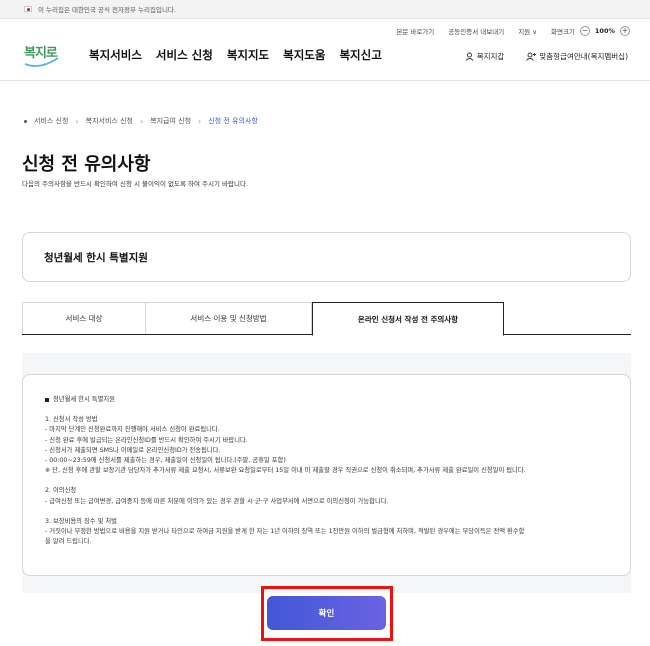  I want to click on gov-banner-text: 이 누리집은 대한민국 공식 전자정부 누리집입니다., so click(107, 10).